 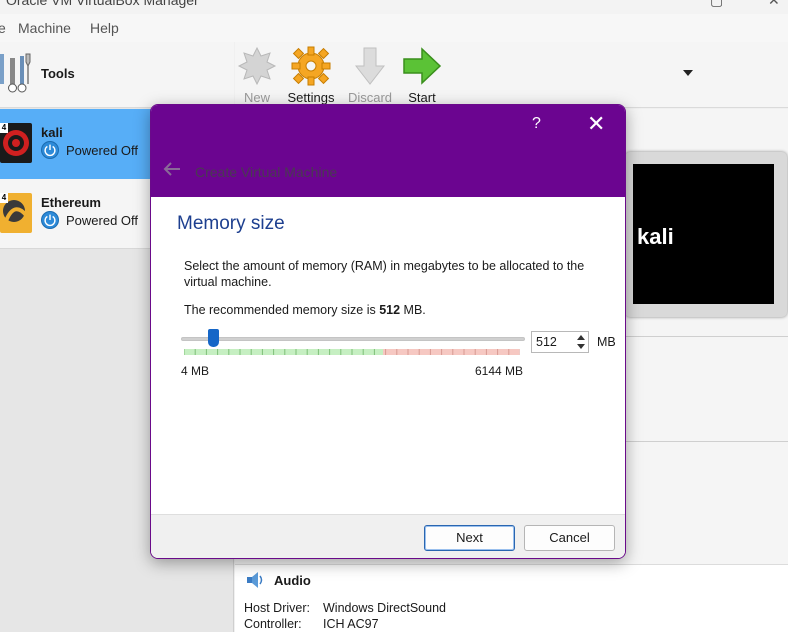 I want to click on slider-ticks, so click(x=352, y=352).